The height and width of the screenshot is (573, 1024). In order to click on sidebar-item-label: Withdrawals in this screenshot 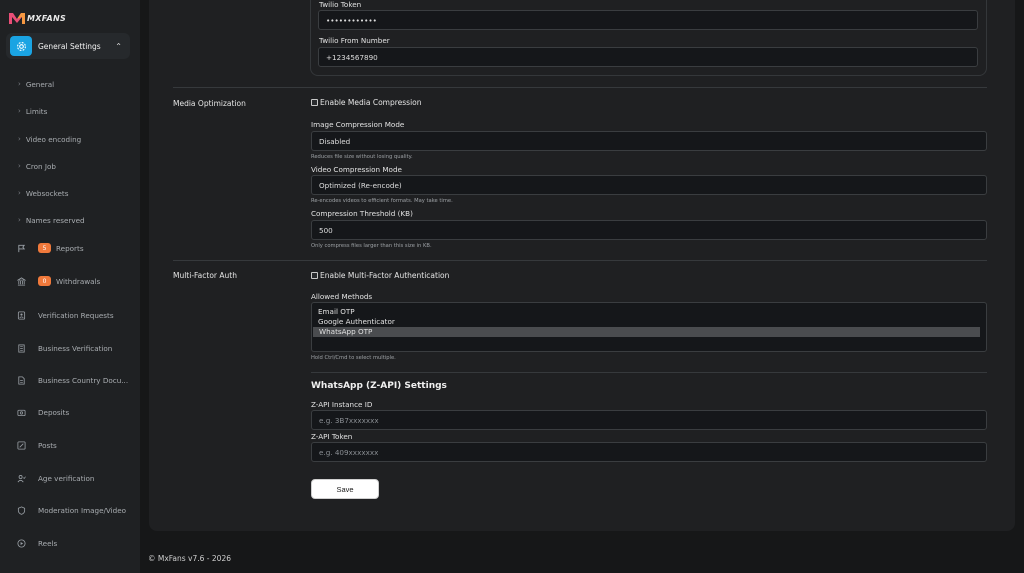, I will do `click(78, 281)`.